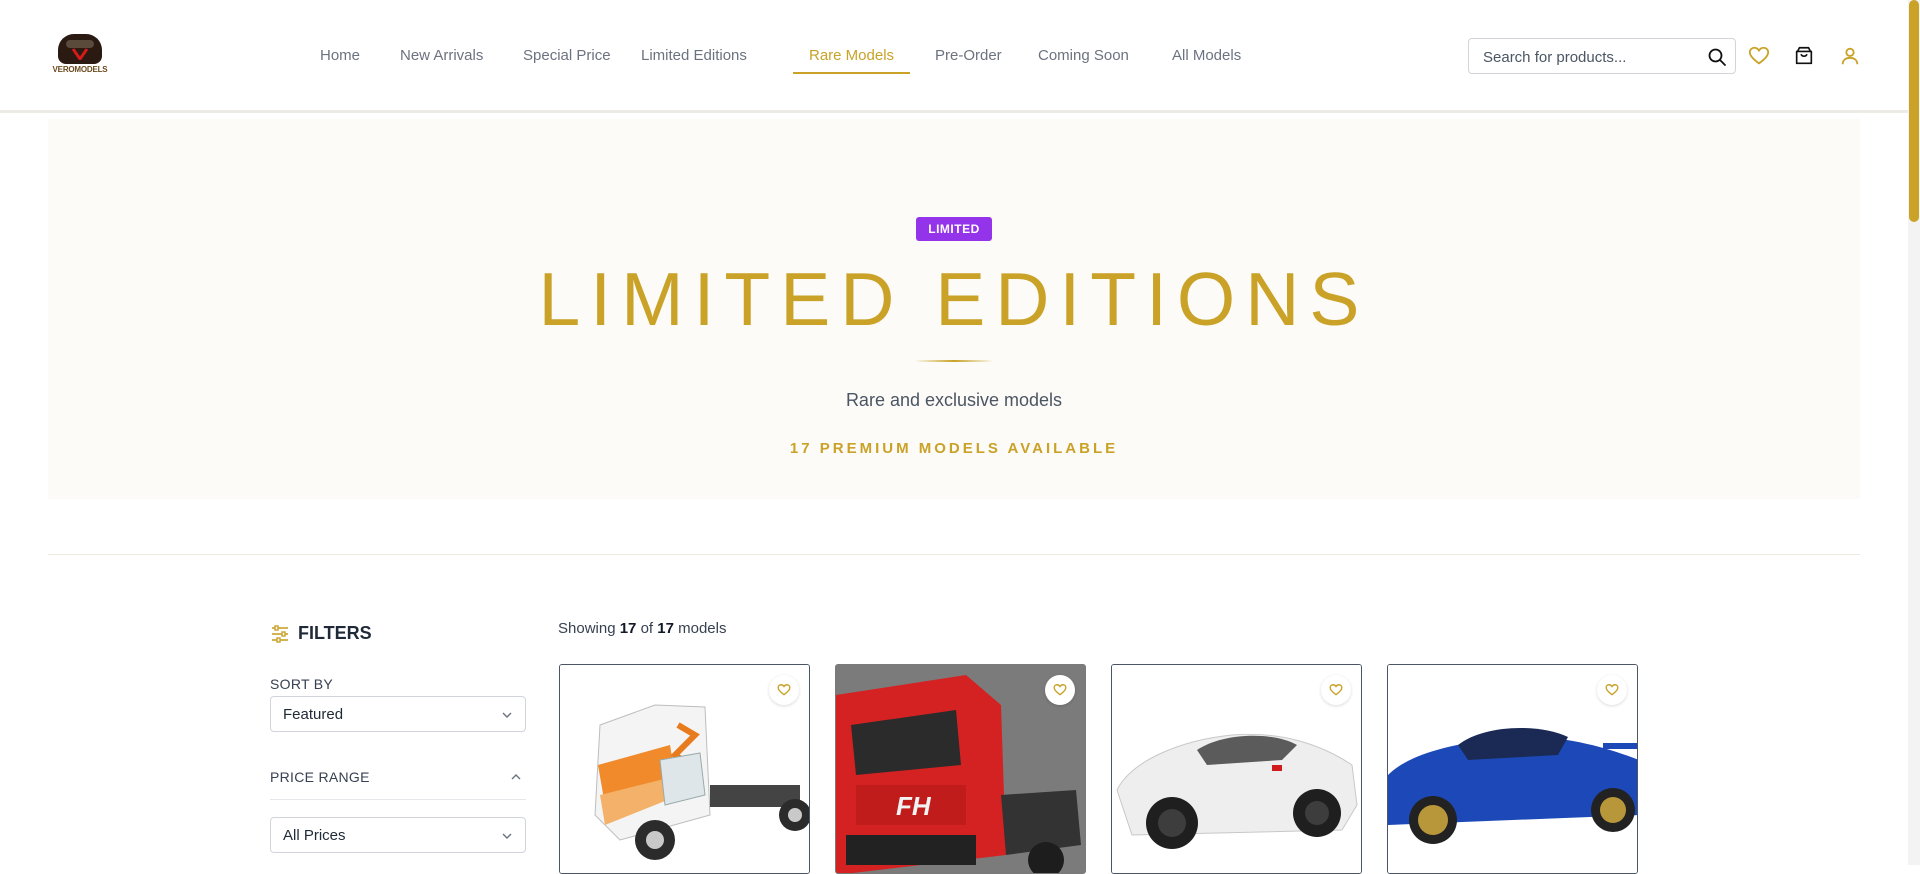 The width and height of the screenshot is (1920, 874). Describe the element at coordinates (1717, 57) in the screenshot. I see `search-icon` at that location.